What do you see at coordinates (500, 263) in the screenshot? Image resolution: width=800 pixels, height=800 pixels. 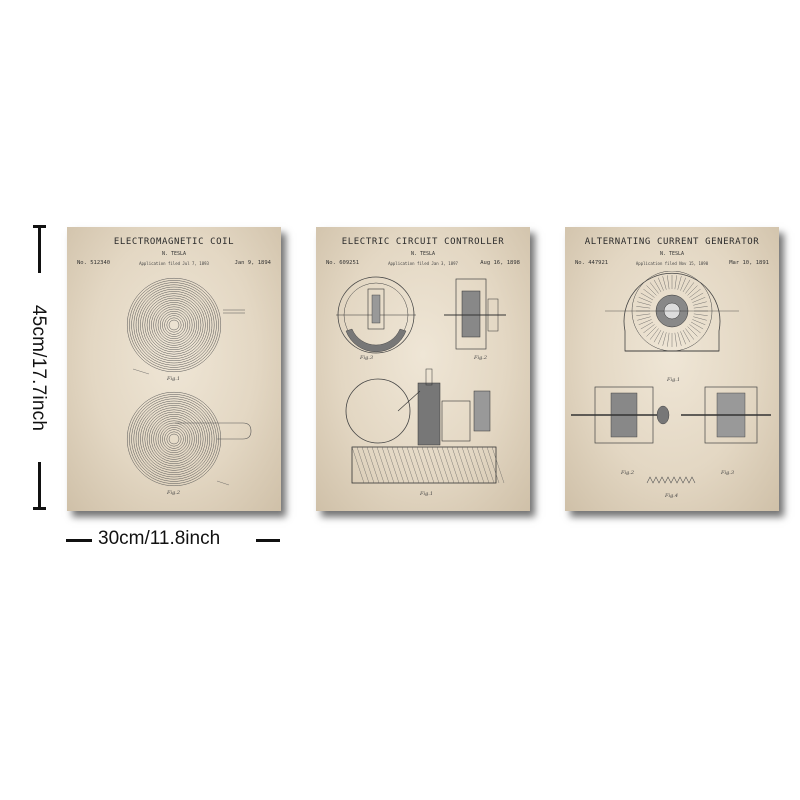 I see `patent-date: Aug 16, 1898` at bounding box center [500, 263].